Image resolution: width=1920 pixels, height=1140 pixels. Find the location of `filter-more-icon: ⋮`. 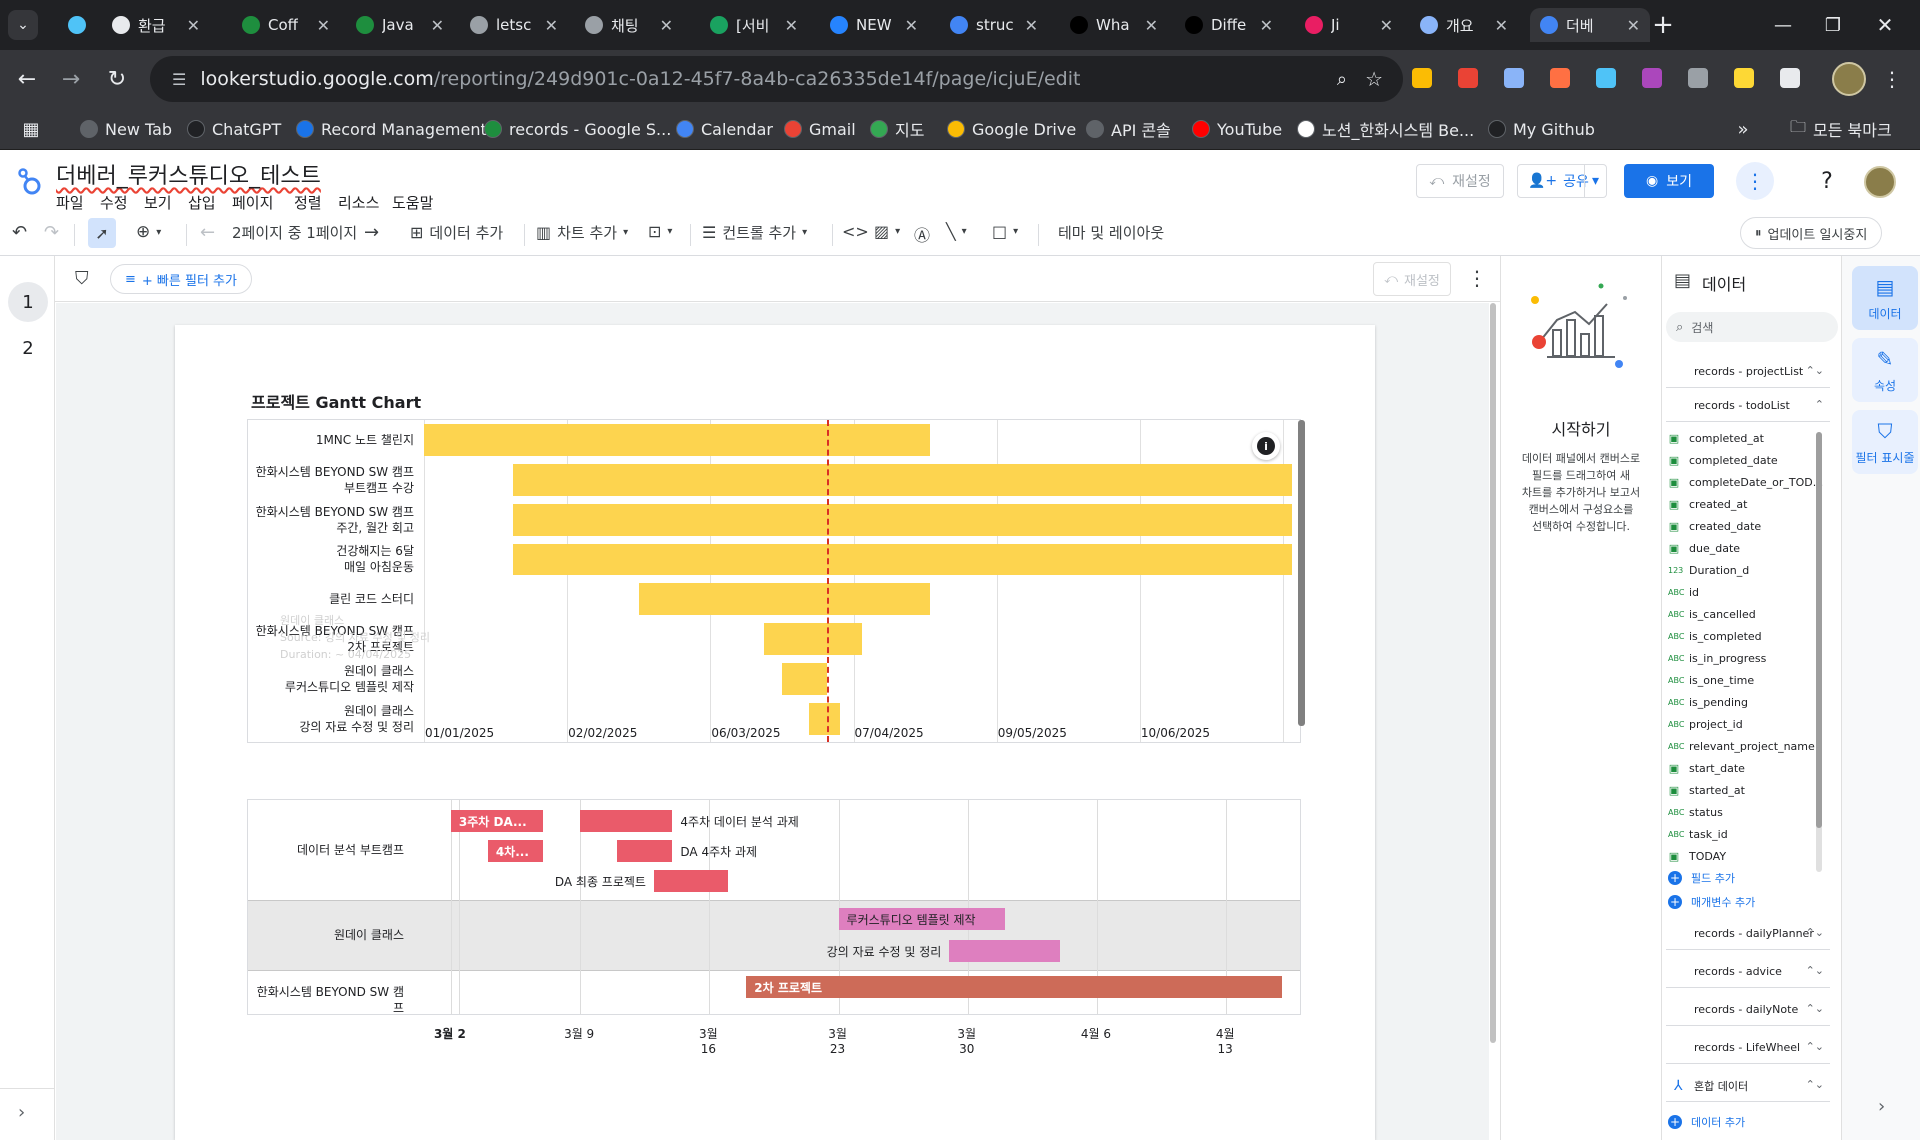

filter-more-icon: ⋮ is located at coordinates (1477, 278).